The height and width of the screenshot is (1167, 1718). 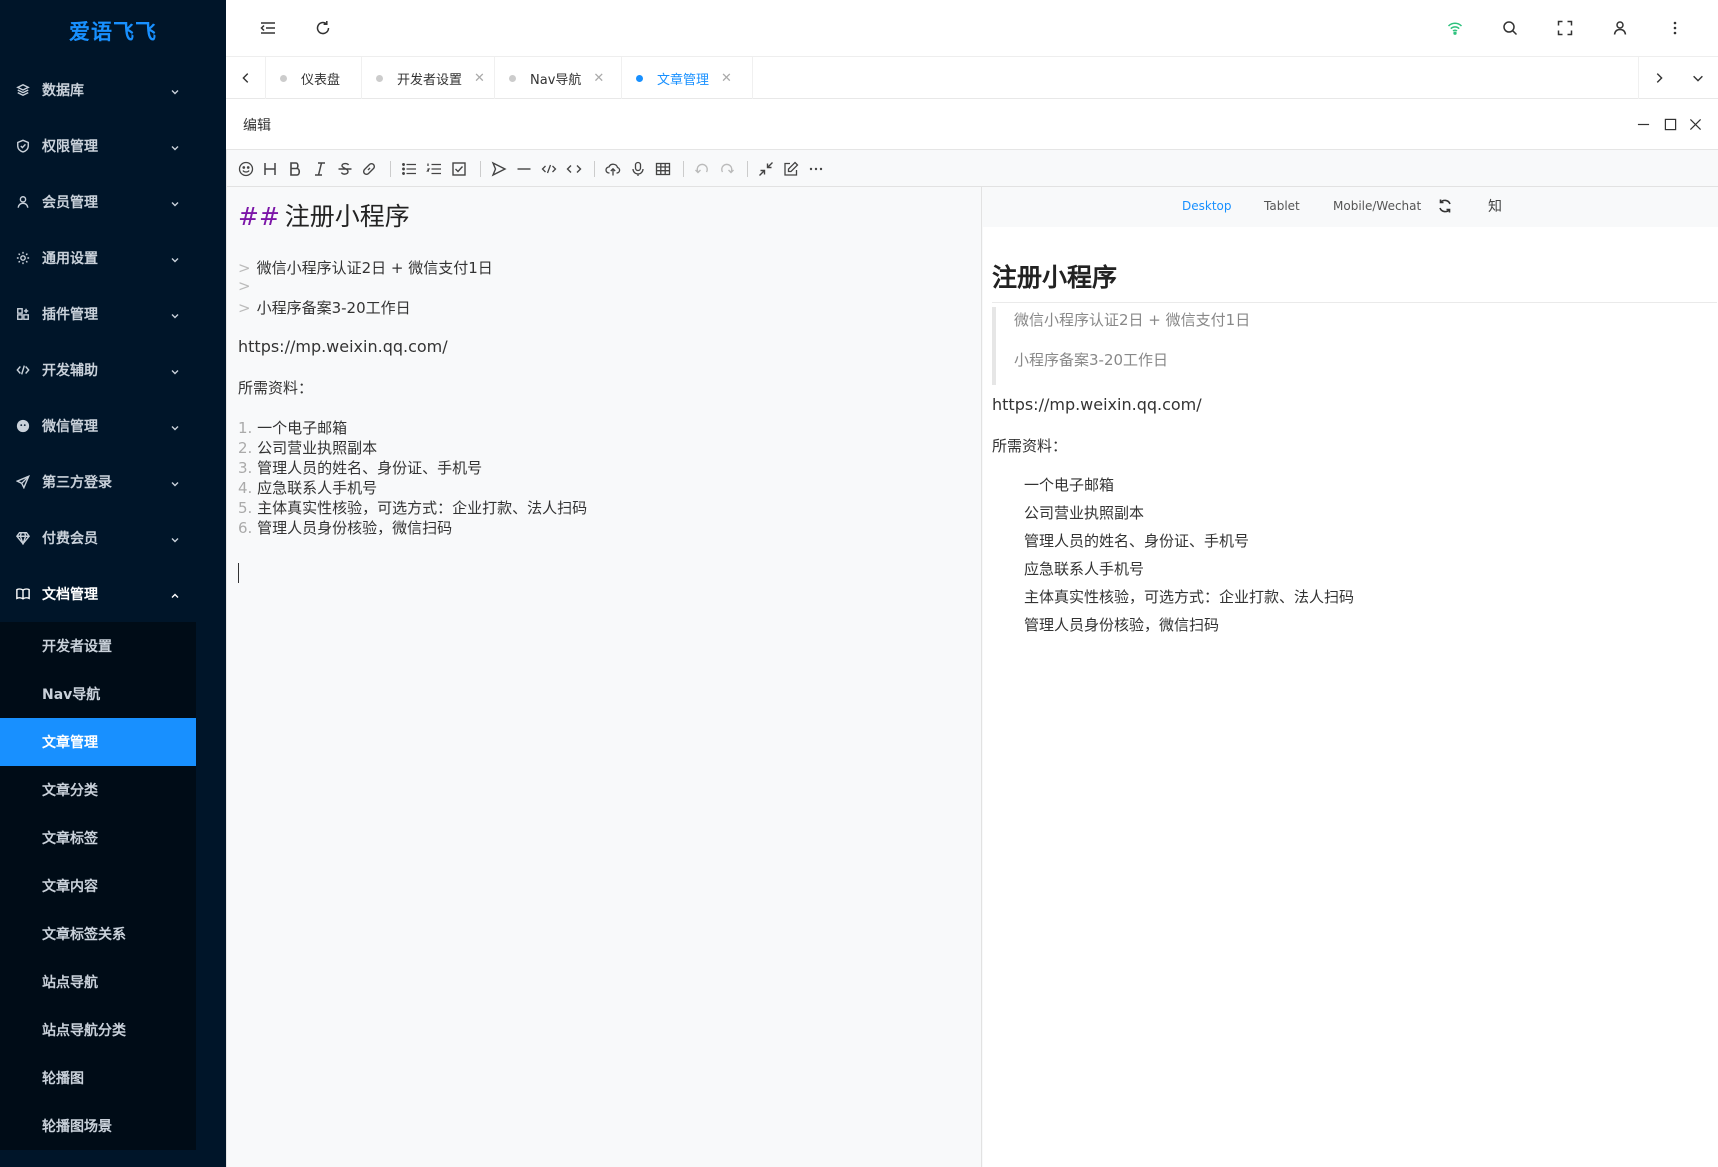 What do you see at coordinates (323, 28) in the screenshot?
I see `refresh-icon` at bounding box center [323, 28].